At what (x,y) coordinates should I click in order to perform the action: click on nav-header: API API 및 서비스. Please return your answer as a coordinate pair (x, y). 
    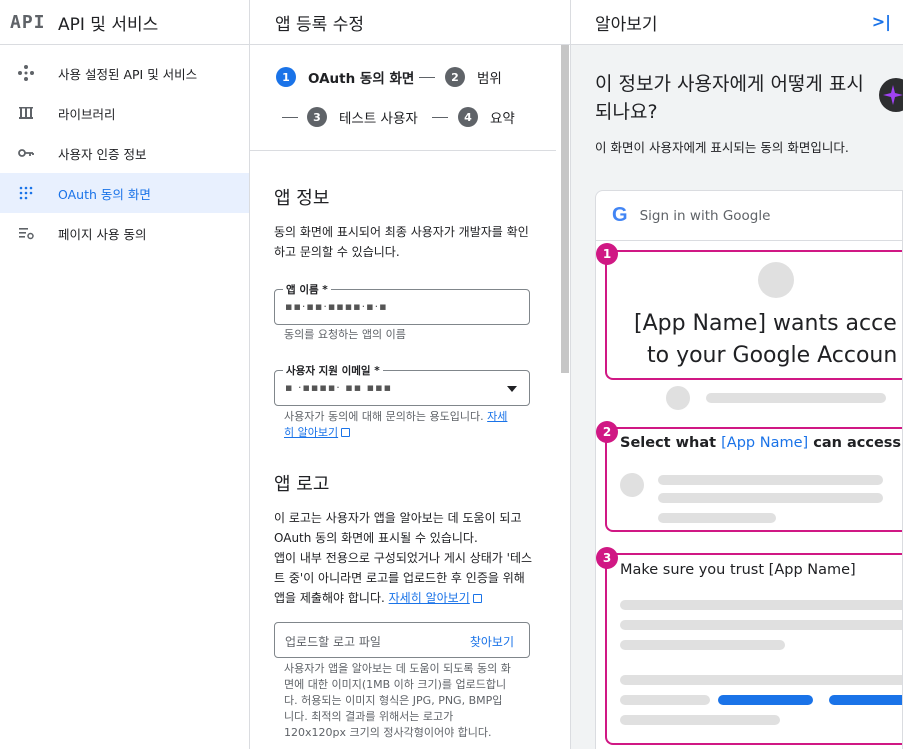
    Looking at the image, I should click on (124, 22).